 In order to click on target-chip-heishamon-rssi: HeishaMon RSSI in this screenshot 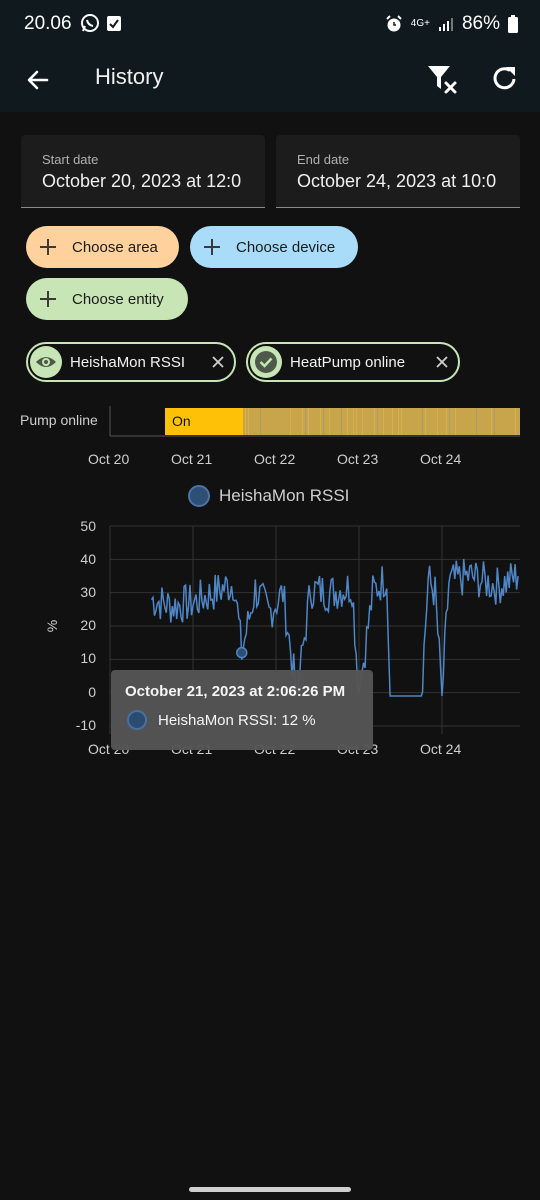, I will do `click(131, 362)`.